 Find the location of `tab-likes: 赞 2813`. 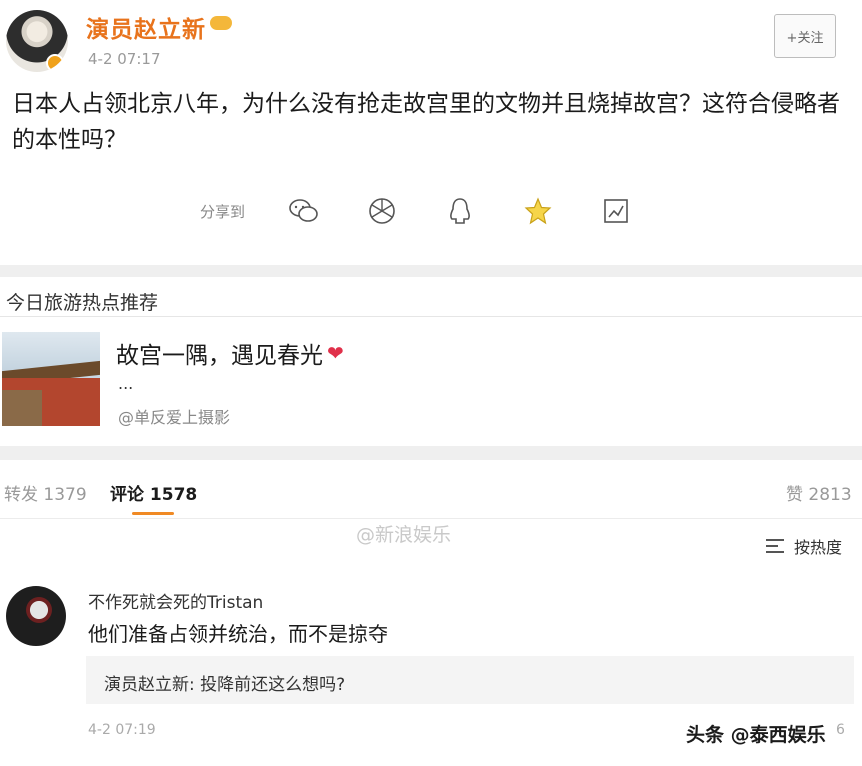

tab-likes: 赞 2813 is located at coordinates (819, 492).